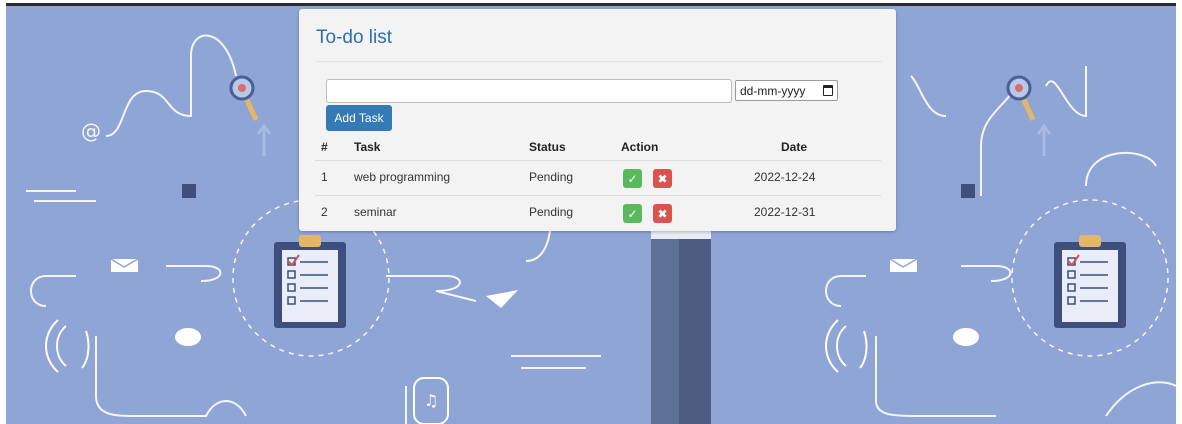 This screenshot has height=424, width=1182. Describe the element at coordinates (598, 160) in the screenshot. I see `table-header-divider` at that location.